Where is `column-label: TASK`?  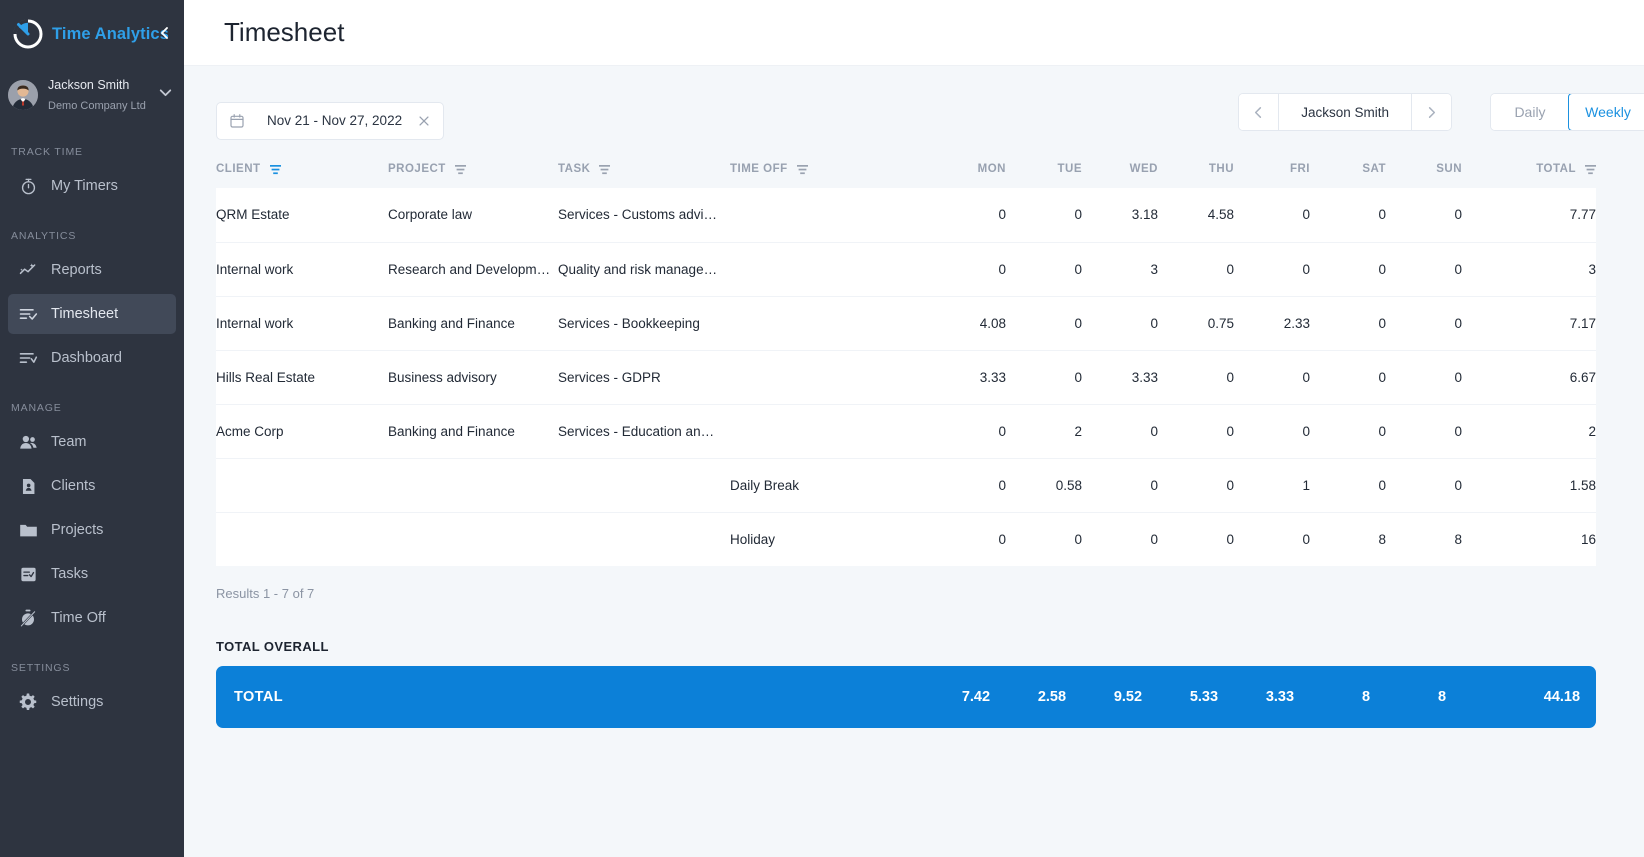
column-label: TASK is located at coordinates (574, 169).